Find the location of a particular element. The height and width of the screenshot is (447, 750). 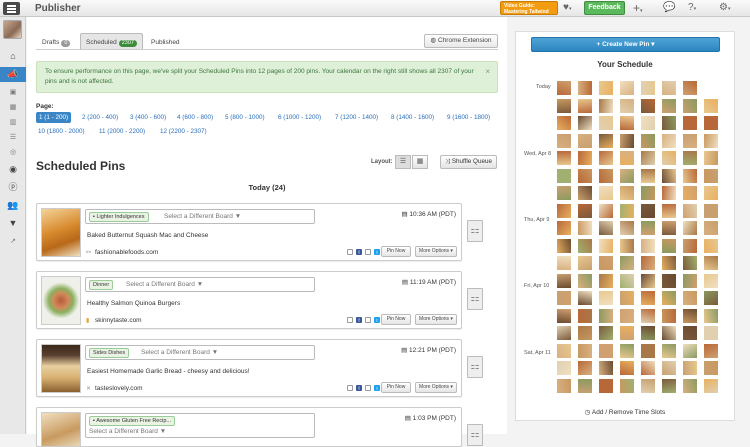

avatar is located at coordinates (12, 29).